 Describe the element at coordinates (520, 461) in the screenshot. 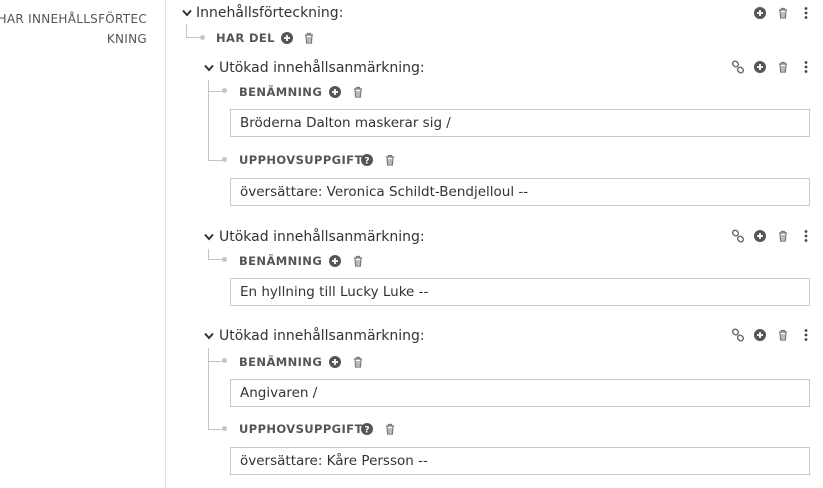

I see `text-field: översättare: Kåre Persson --` at that location.